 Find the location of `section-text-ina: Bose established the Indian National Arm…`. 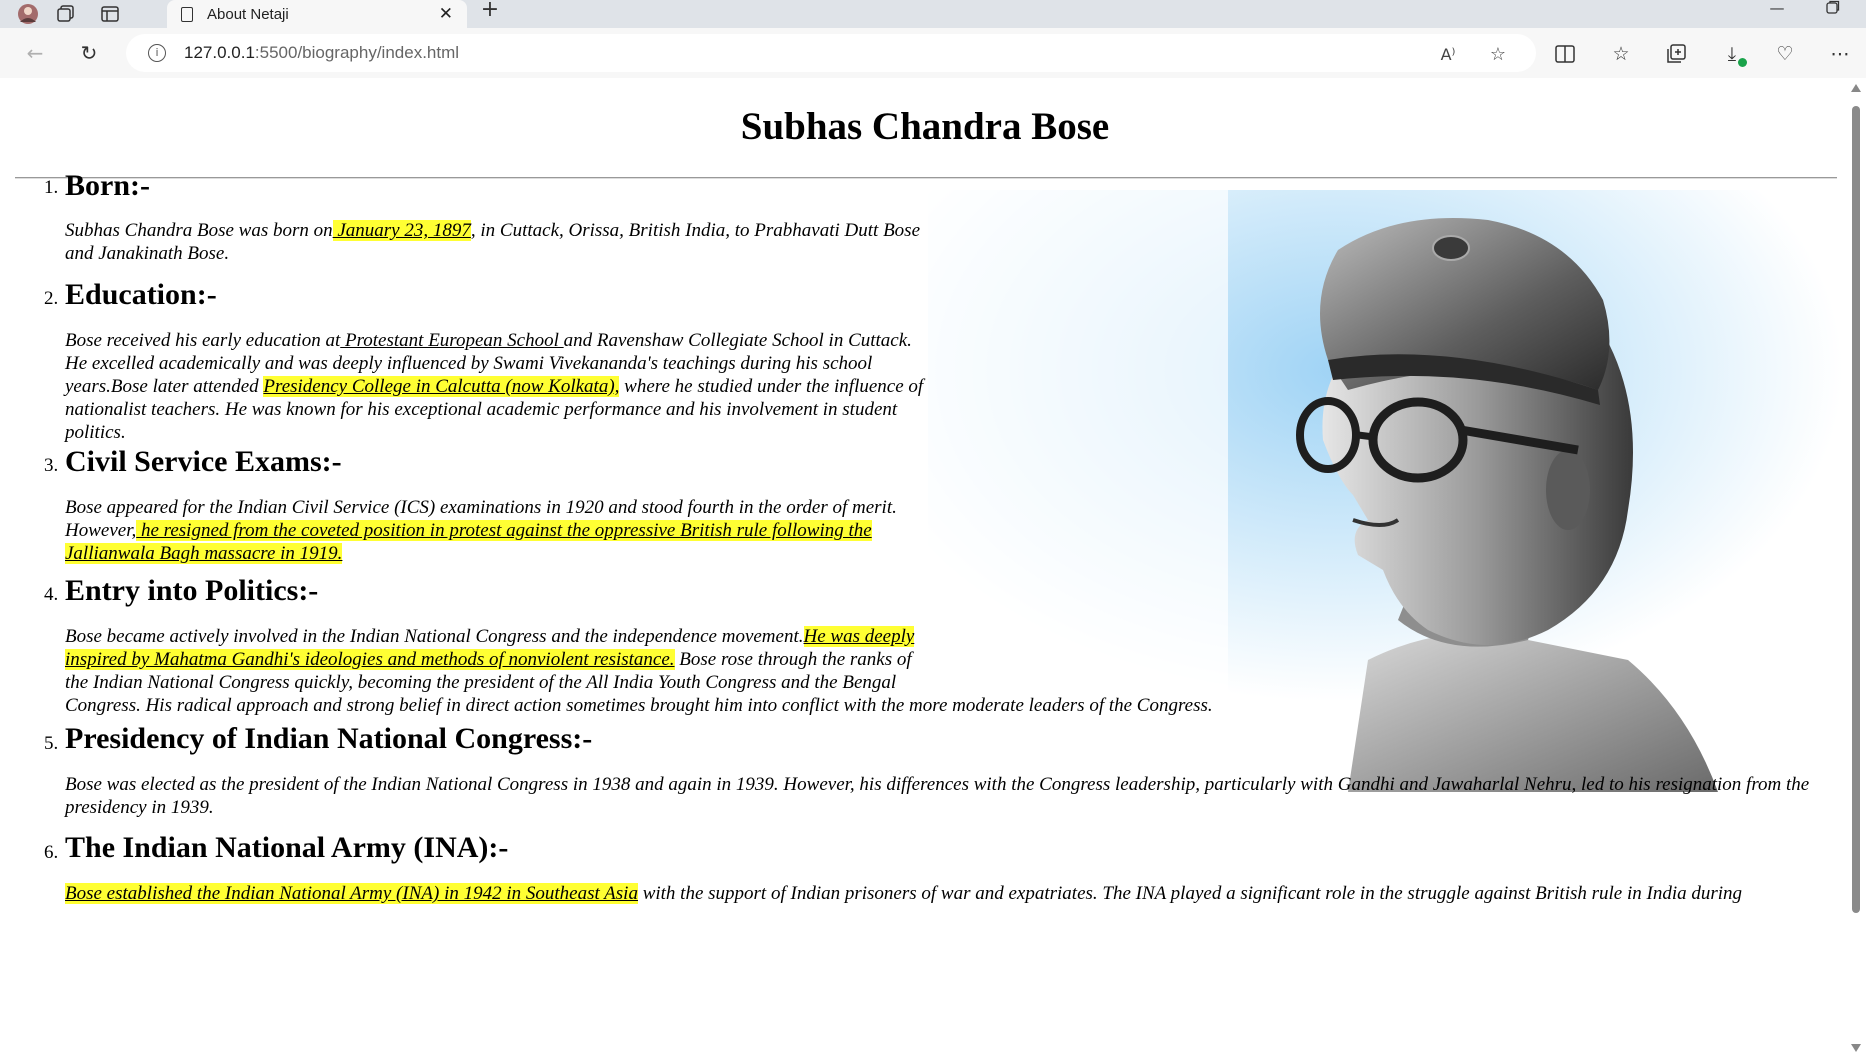

section-text-ina: Bose established the Indian National Arm… is located at coordinates (904, 893).